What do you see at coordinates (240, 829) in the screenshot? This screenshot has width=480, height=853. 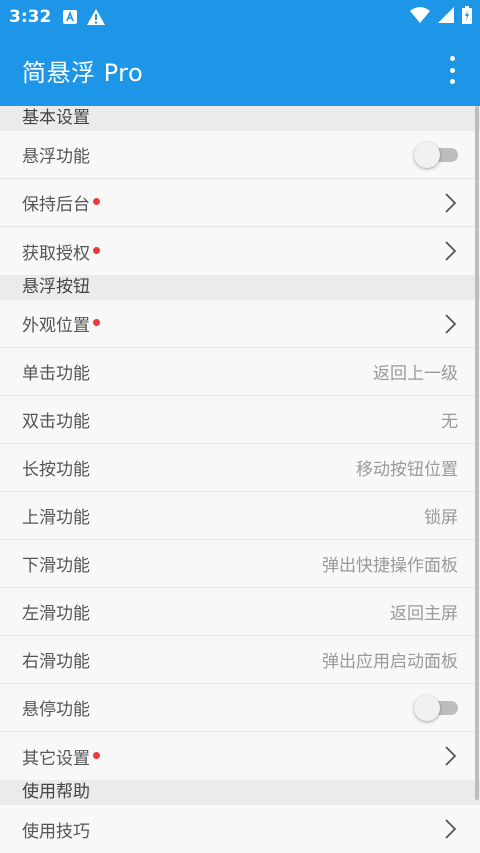 I see `row-usage-tips: 使用技巧` at bounding box center [240, 829].